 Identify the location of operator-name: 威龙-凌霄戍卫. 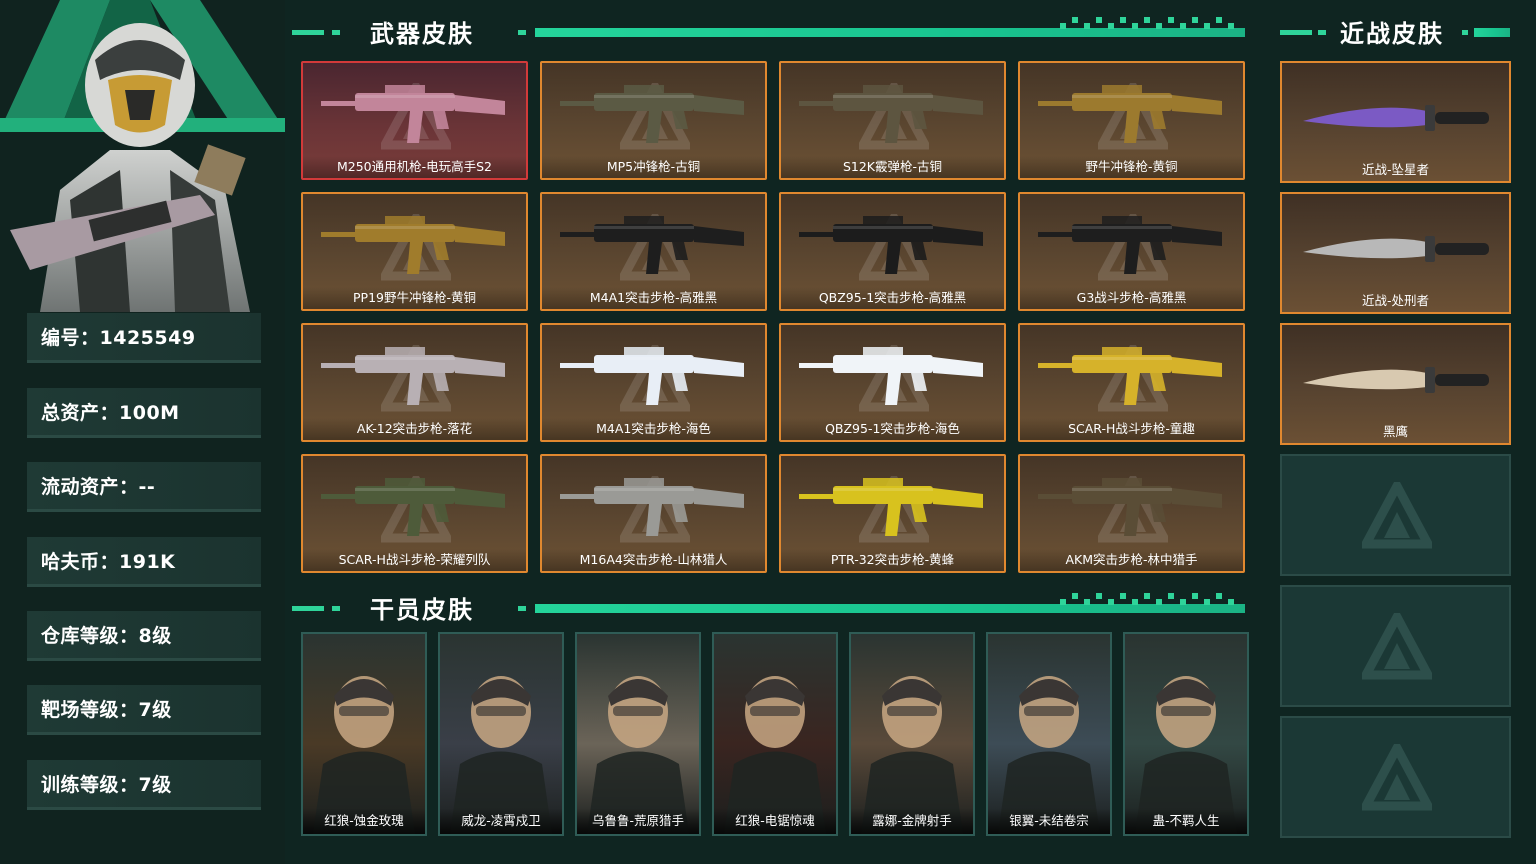
(501, 821).